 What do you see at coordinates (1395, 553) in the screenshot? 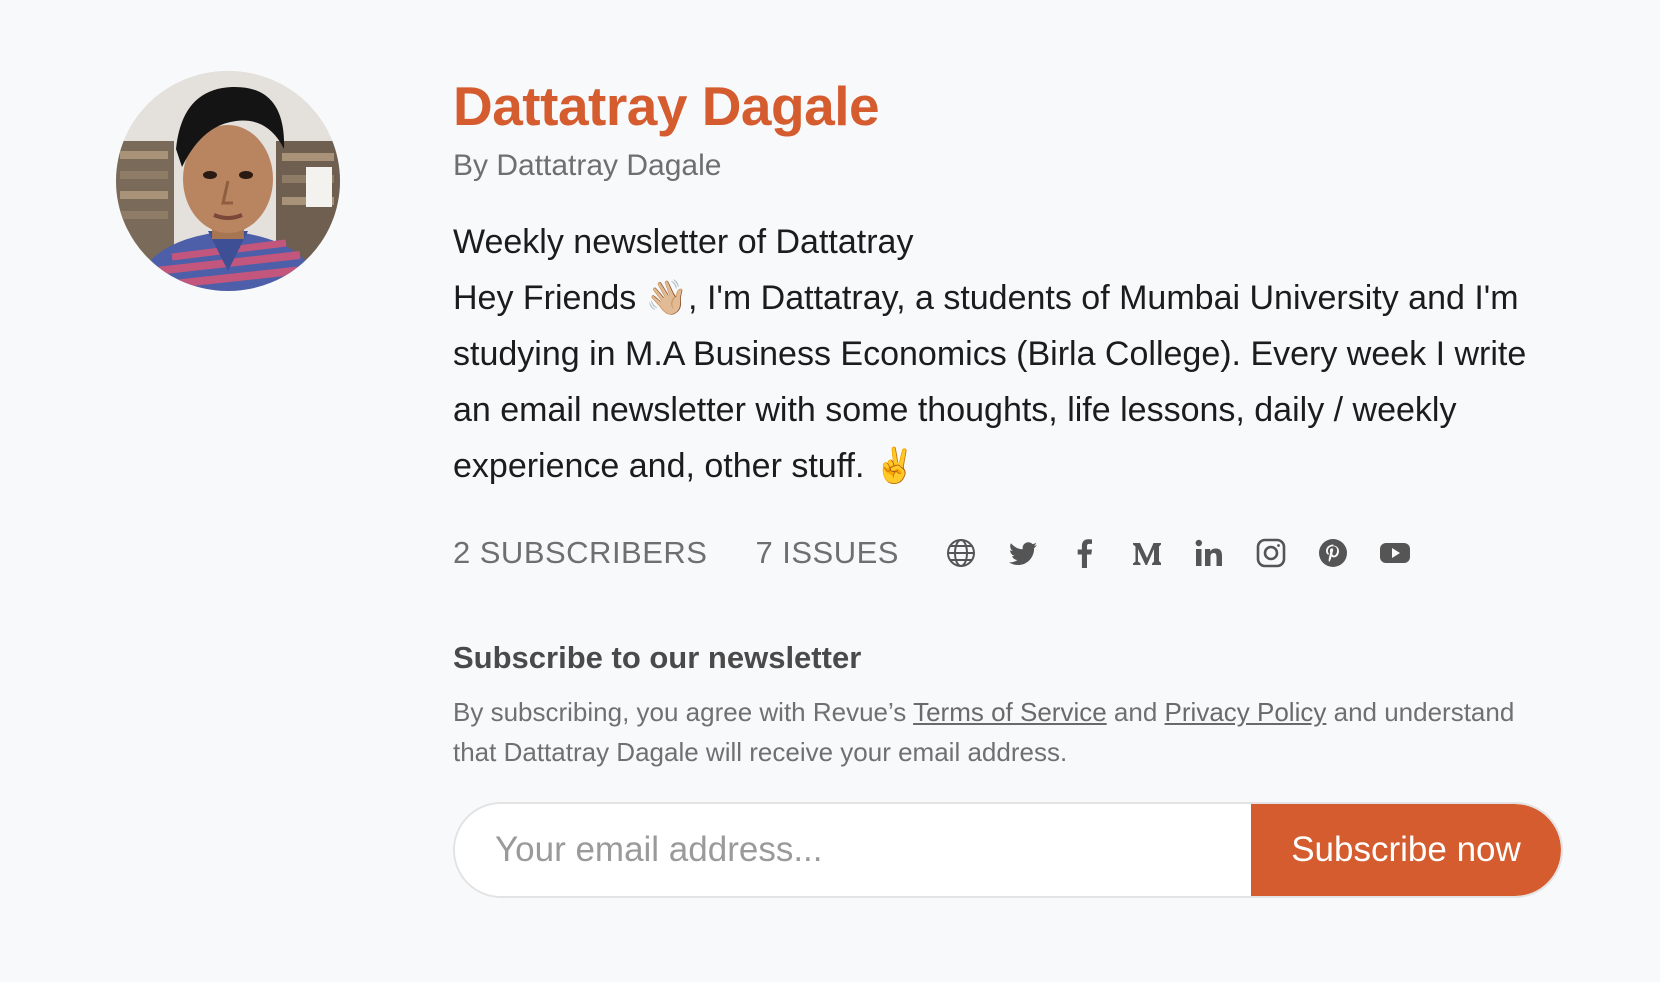
I see `youtube-icon` at bounding box center [1395, 553].